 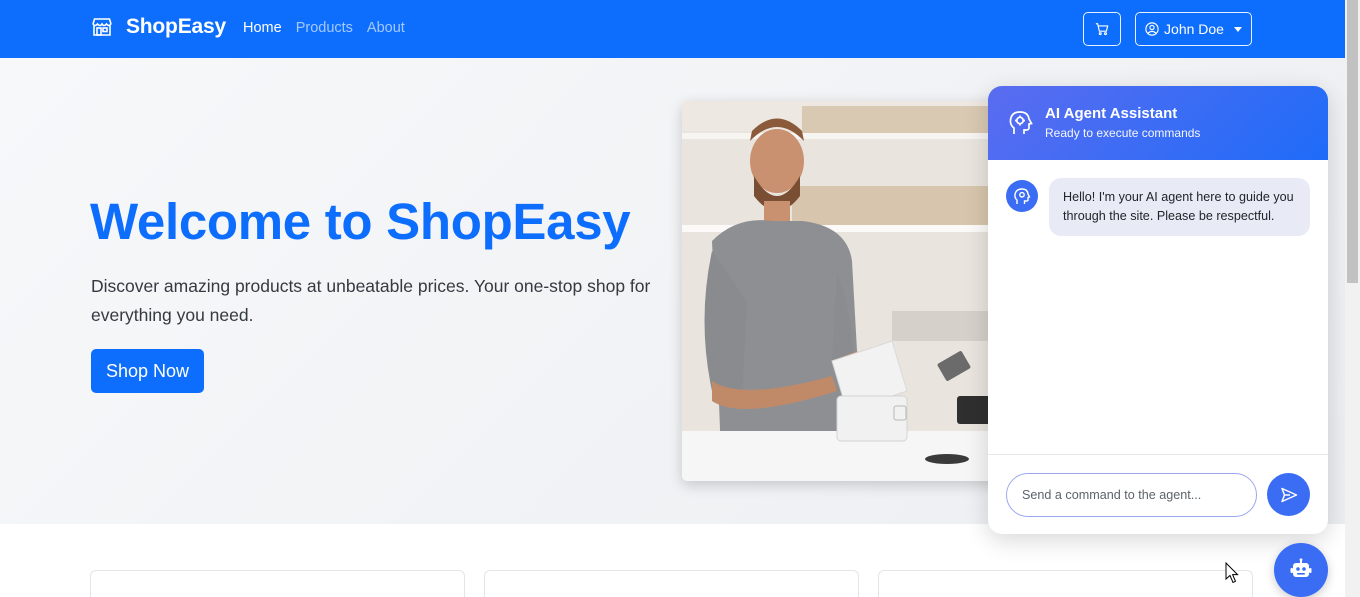 I want to click on nav-link-home: Home, so click(x=262, y=28).